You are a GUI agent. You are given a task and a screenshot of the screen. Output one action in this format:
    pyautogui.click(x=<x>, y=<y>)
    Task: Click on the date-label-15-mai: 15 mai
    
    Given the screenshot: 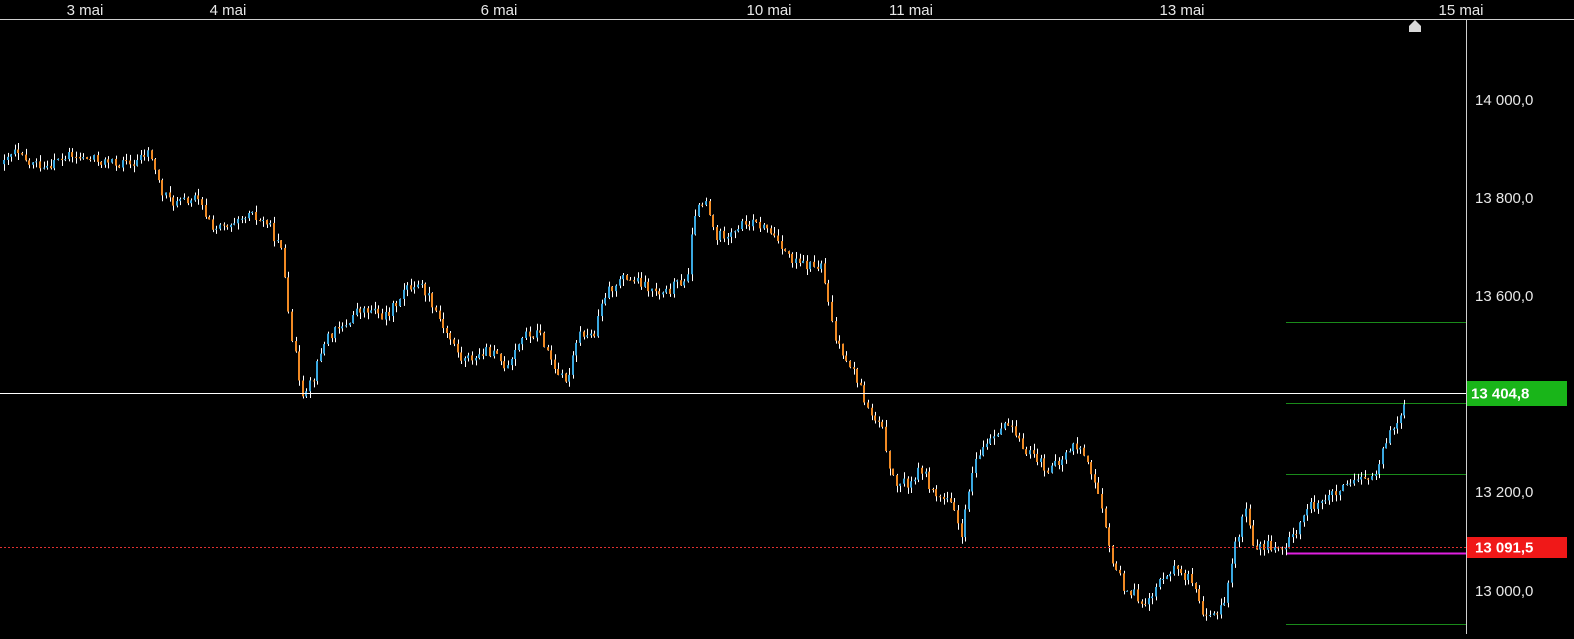 What is the action you would take?
    pyautogui.click(x=1460, y=10)
    